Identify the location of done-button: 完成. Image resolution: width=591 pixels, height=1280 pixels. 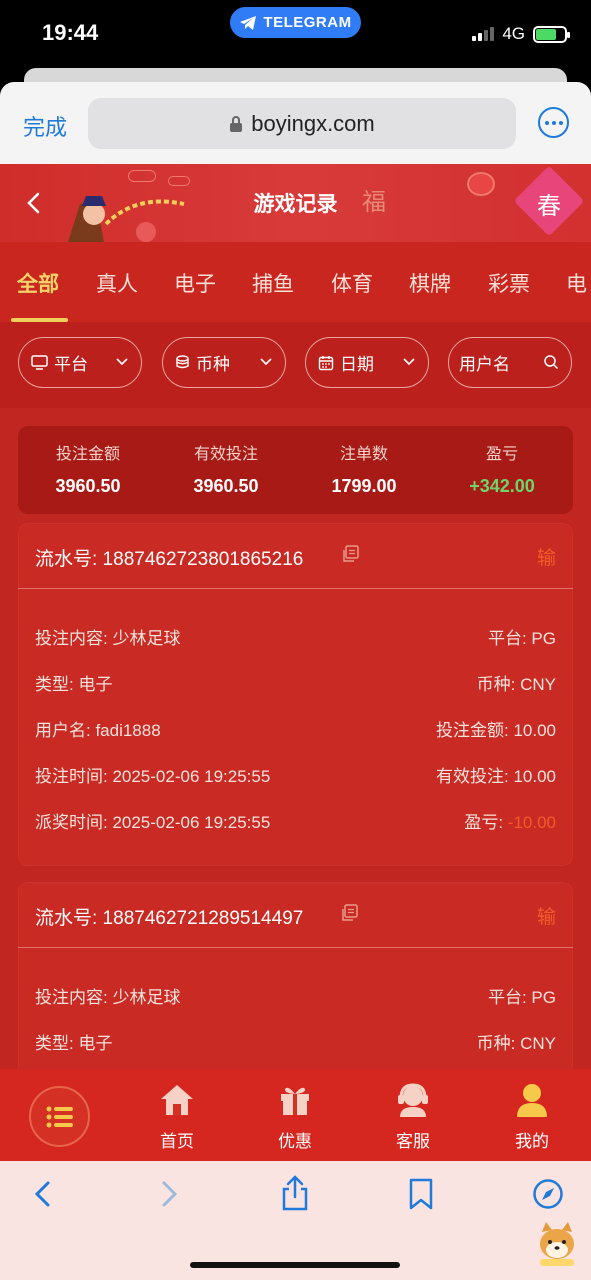
(45, 126).